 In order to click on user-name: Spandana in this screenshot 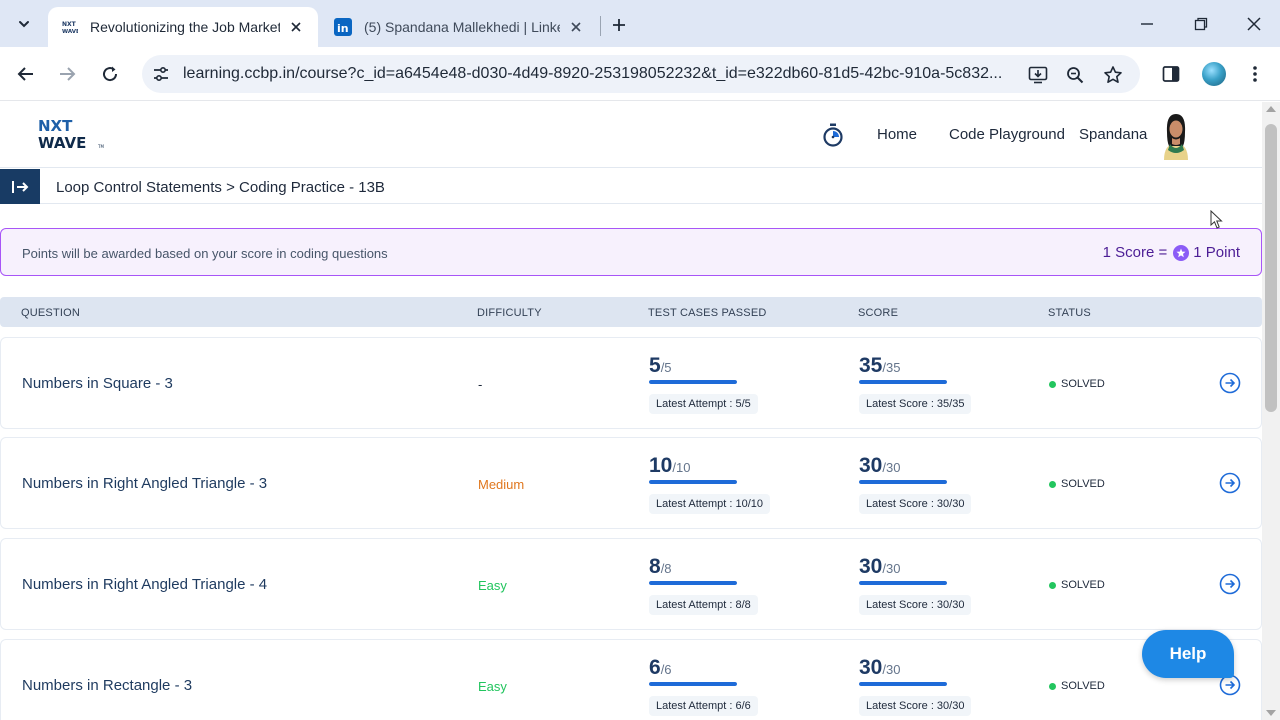, I will do `click(1113, 134)`.